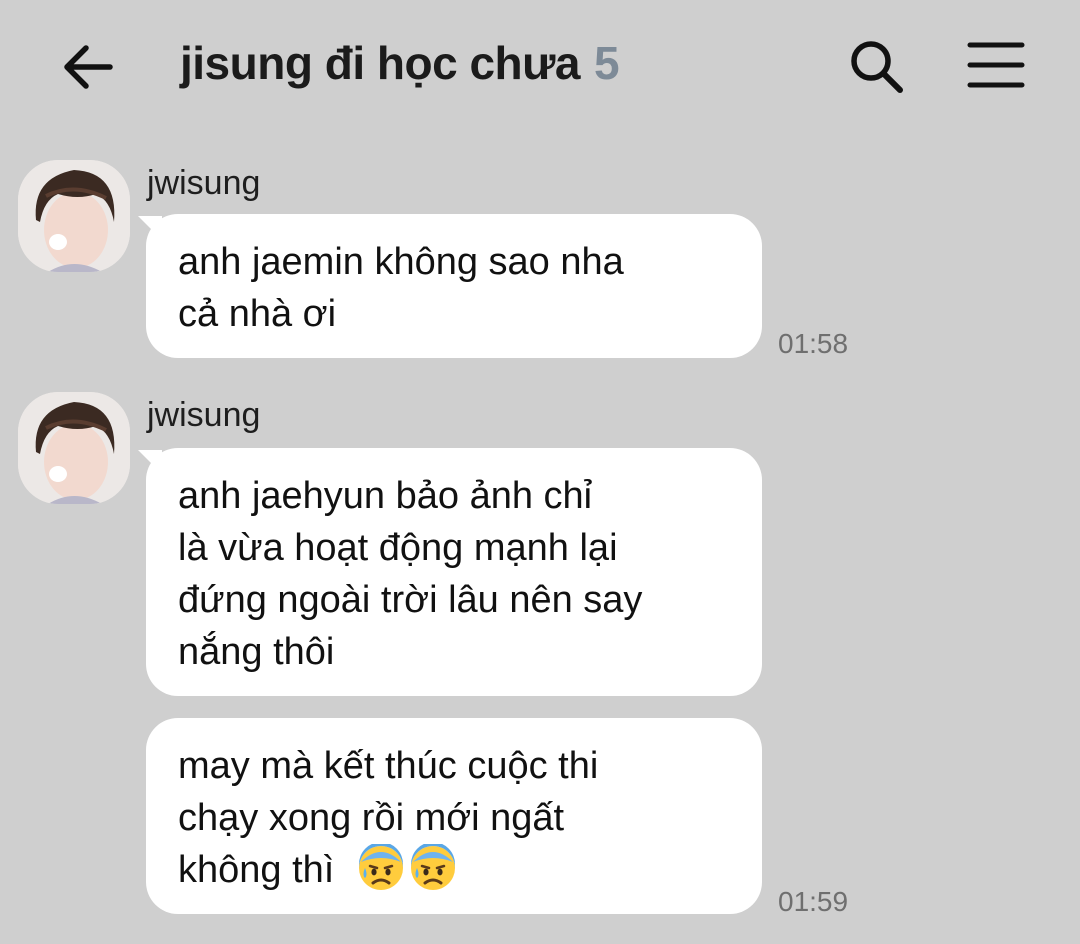  I want to click on message-text-line: cả nhà ơi, so click(257, 314).